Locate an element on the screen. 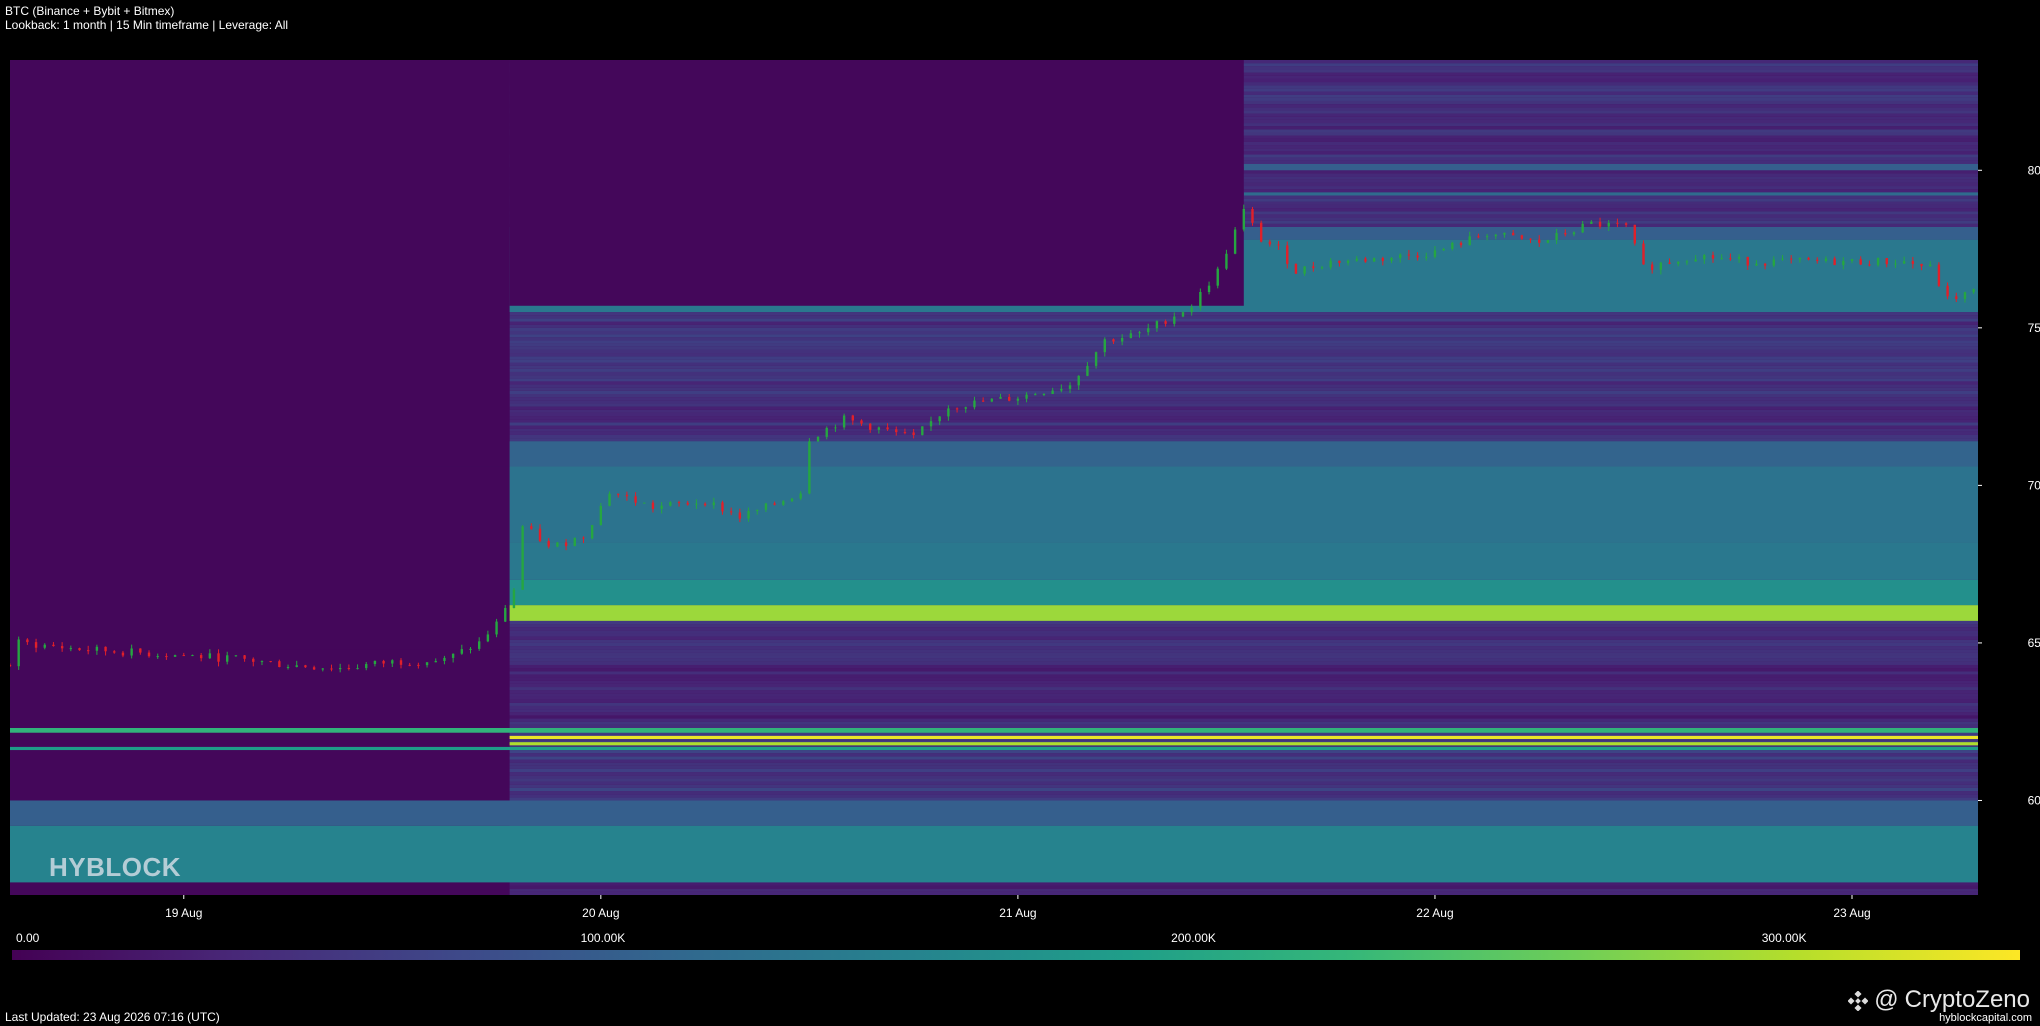  heatmap-empty-region is located at coordinates (260, 558).